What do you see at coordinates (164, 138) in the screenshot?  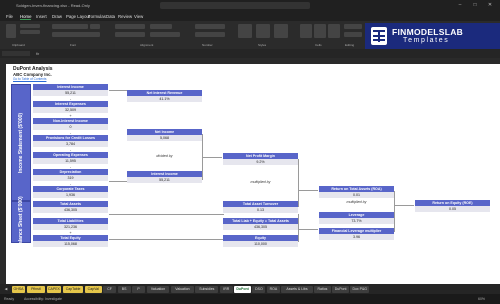 I see `box-value: 5,068` at bounding box center [164, 138].